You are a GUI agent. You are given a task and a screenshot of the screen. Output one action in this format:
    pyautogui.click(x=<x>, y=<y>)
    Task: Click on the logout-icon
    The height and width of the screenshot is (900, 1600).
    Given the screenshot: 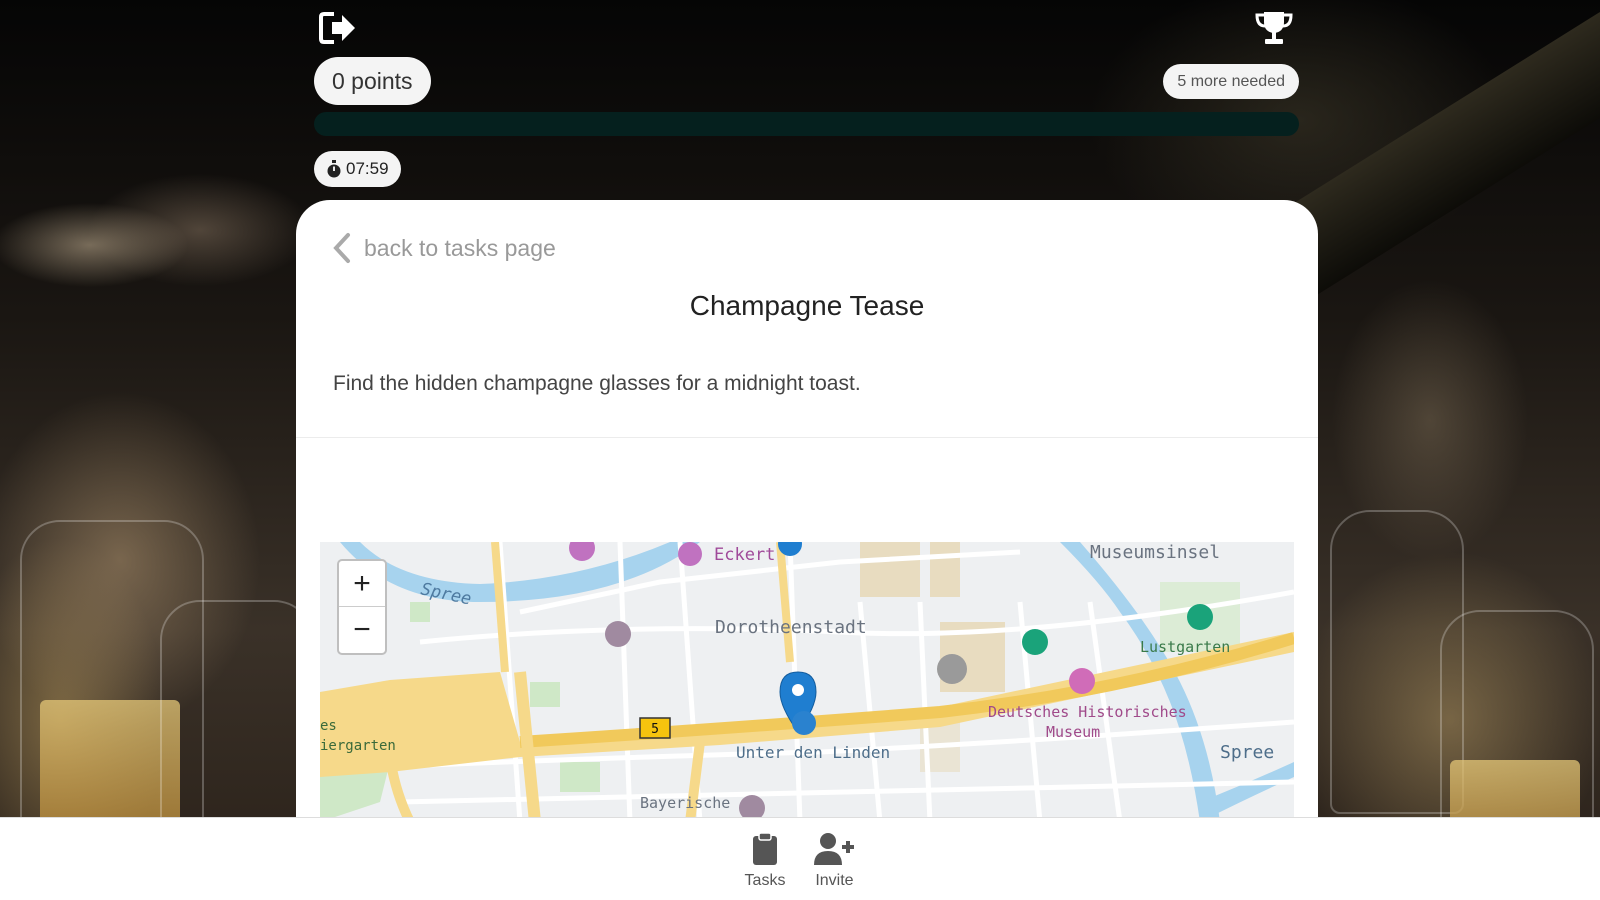 What is the action you would take?
    pyautogui.click(x=337, y=28)
    